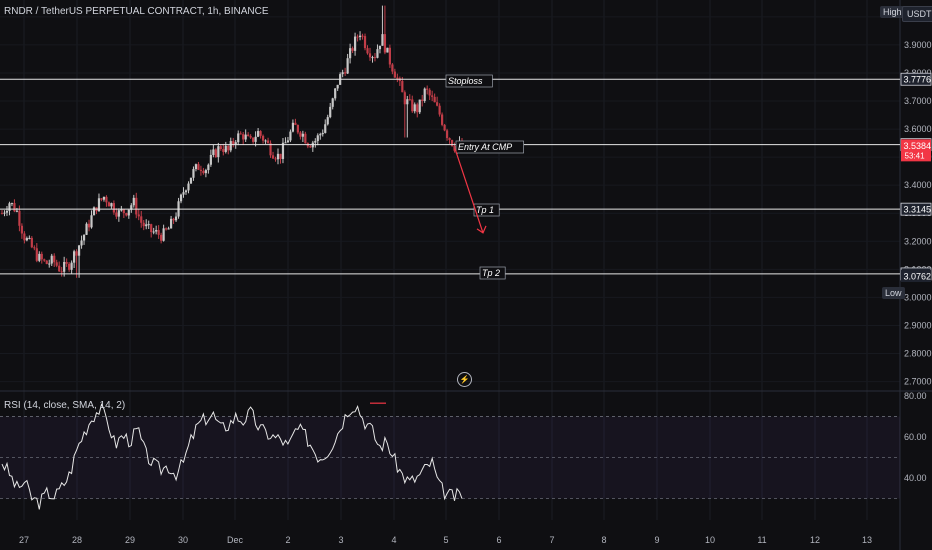 The height and width of the screenshot is (550, 932). Describe the element at coordinates (130, 540) in the screenshot. I see `x-tick-label: 29` at that location.